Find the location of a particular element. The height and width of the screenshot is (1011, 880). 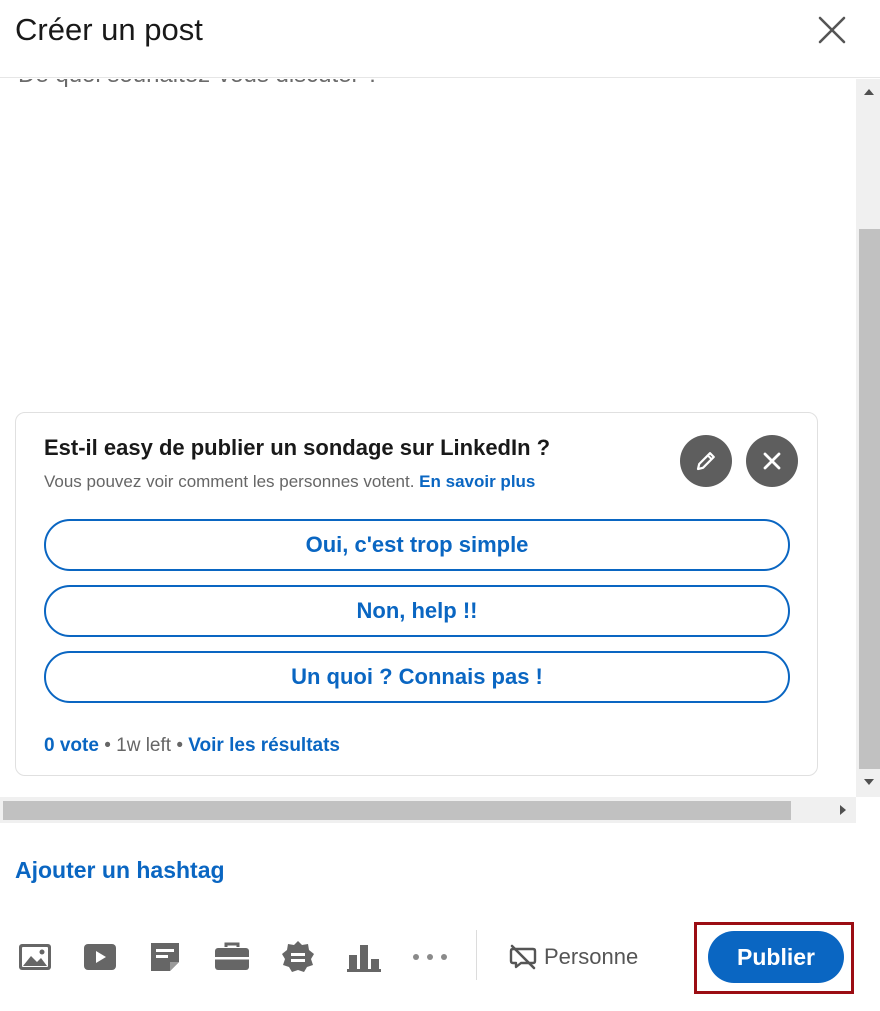

scroll-down-icon is located at coordinates (869, 782).